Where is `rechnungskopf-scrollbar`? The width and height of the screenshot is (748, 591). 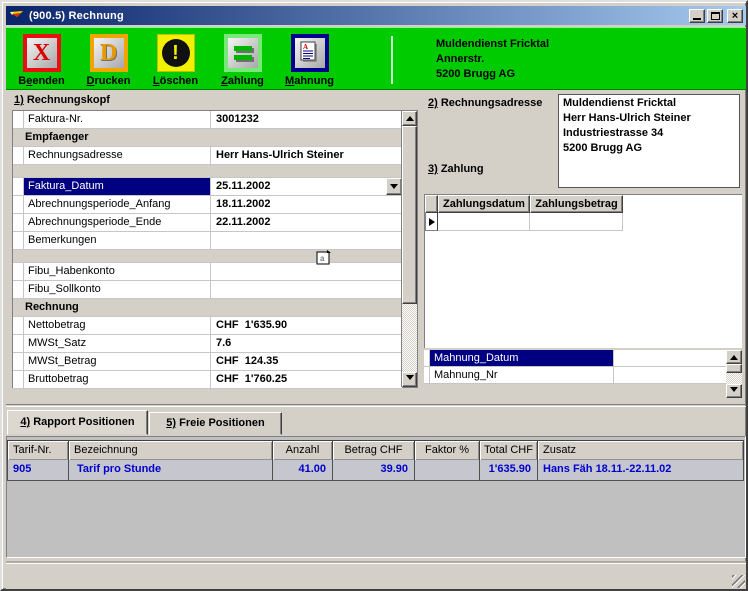
rechnungskopf-scrollbar is located at coordinates (409, 249).